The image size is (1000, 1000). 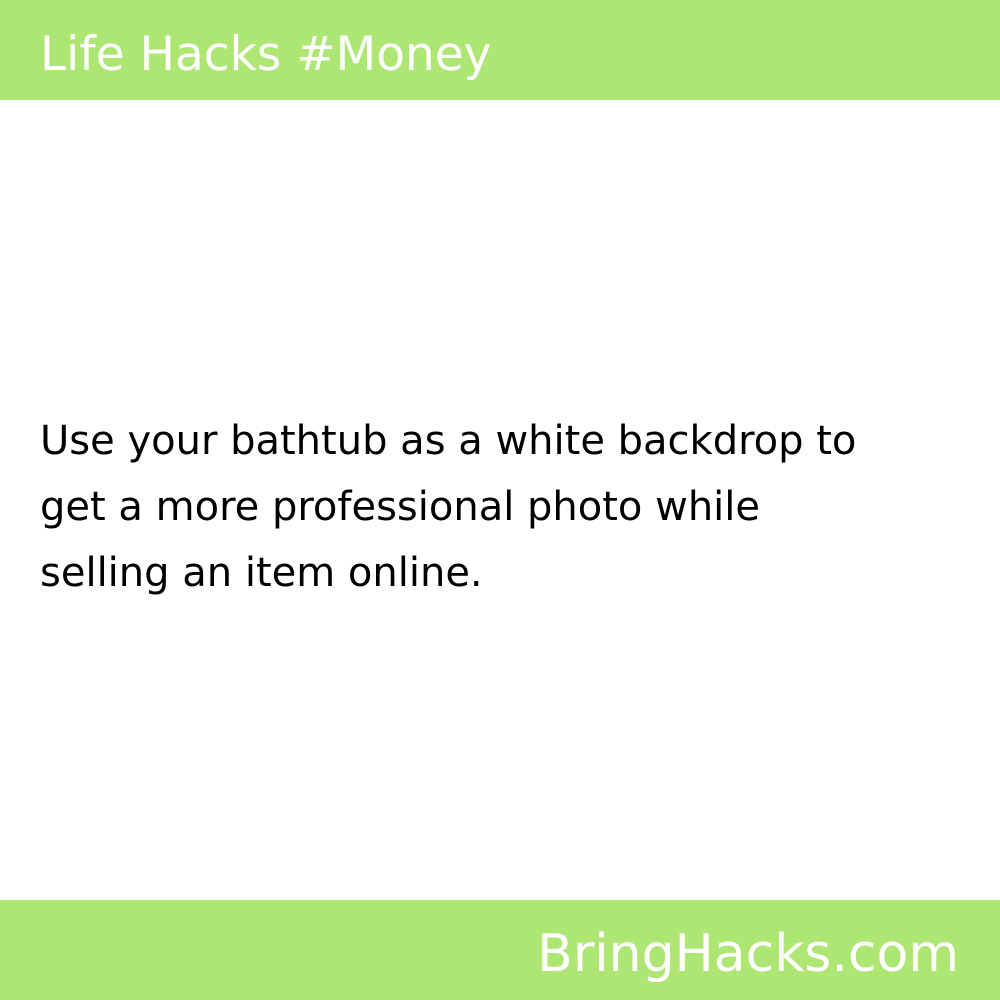 I want to click on footer-band: BringHacks.com, so click(x=500, y=950).